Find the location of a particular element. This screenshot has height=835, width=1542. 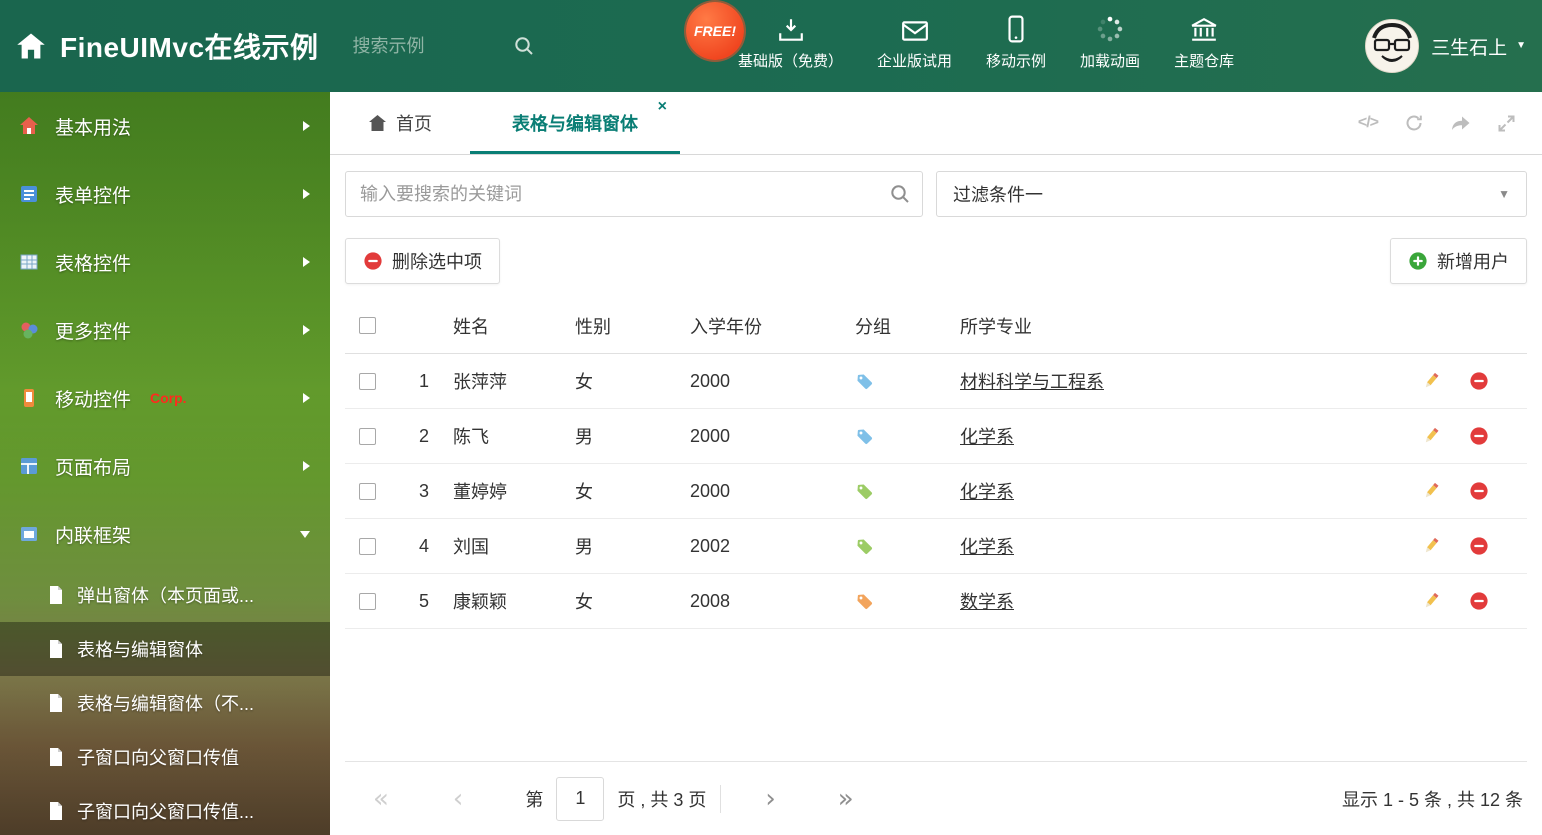

nav-label: 加载动画 is located at coordinates (1110, 61).